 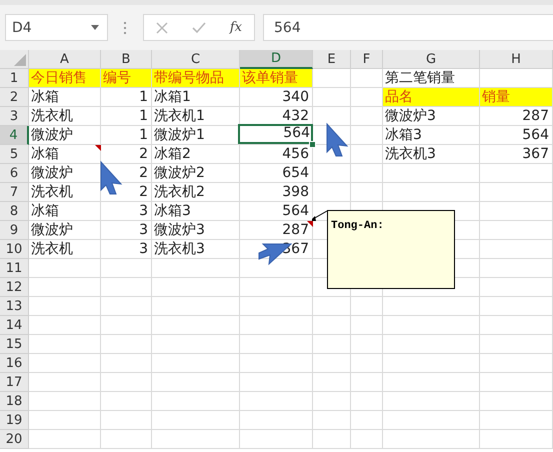 I want to click on table-cell: 品名, so click(x=431, y=97).